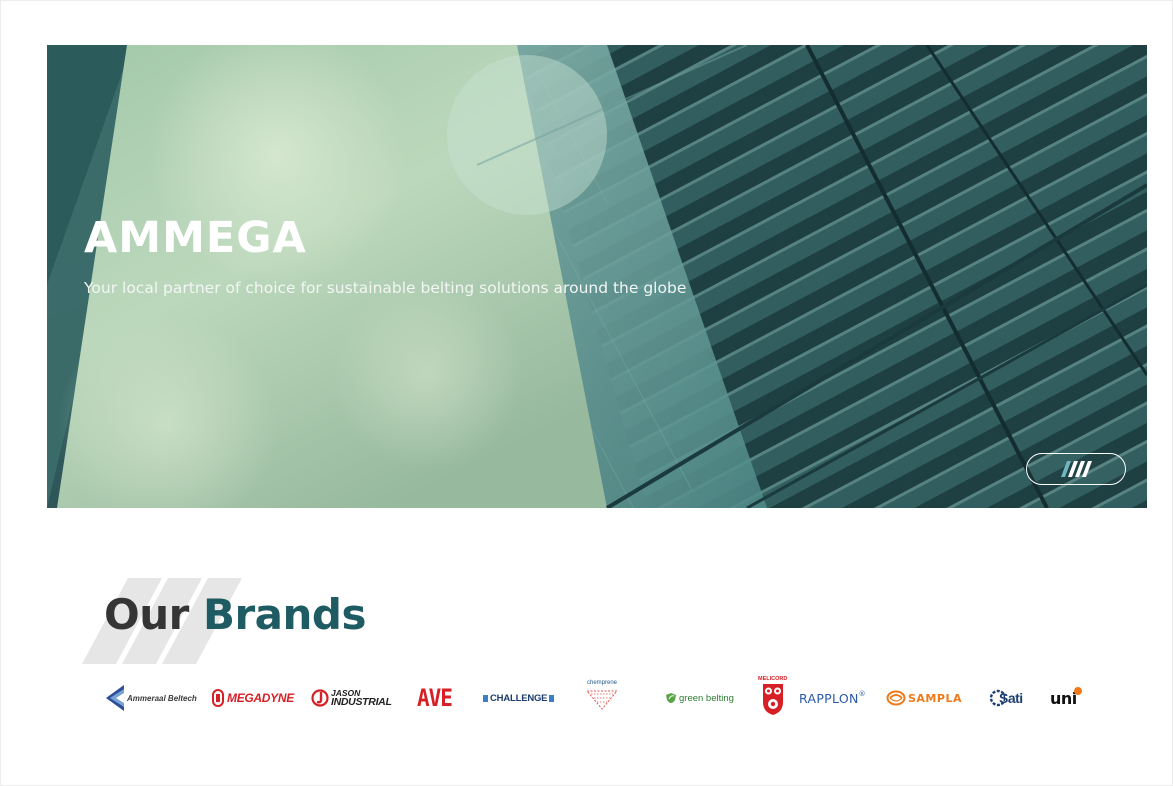 Image resolution: width=1173 pixels, height=786 pixels. What do you see at coordinates (706, 698) in the screenshot?
I see `brand-name-green-belting: green belting` at bounding box center [706, 698].